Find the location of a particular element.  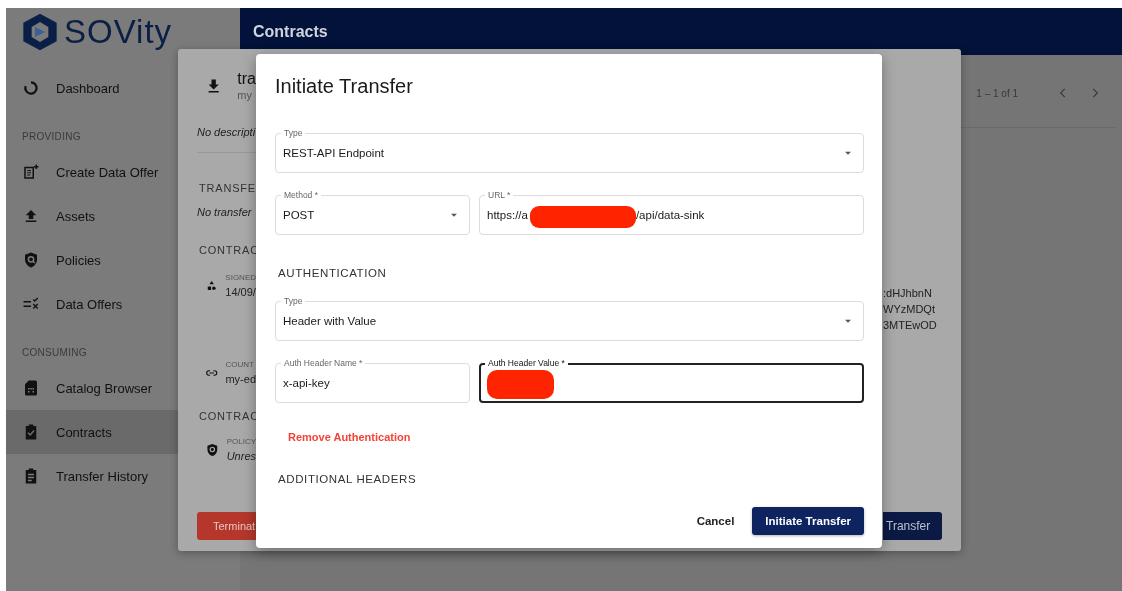

property-label: SIGNED is located at coordinates (240, 278).